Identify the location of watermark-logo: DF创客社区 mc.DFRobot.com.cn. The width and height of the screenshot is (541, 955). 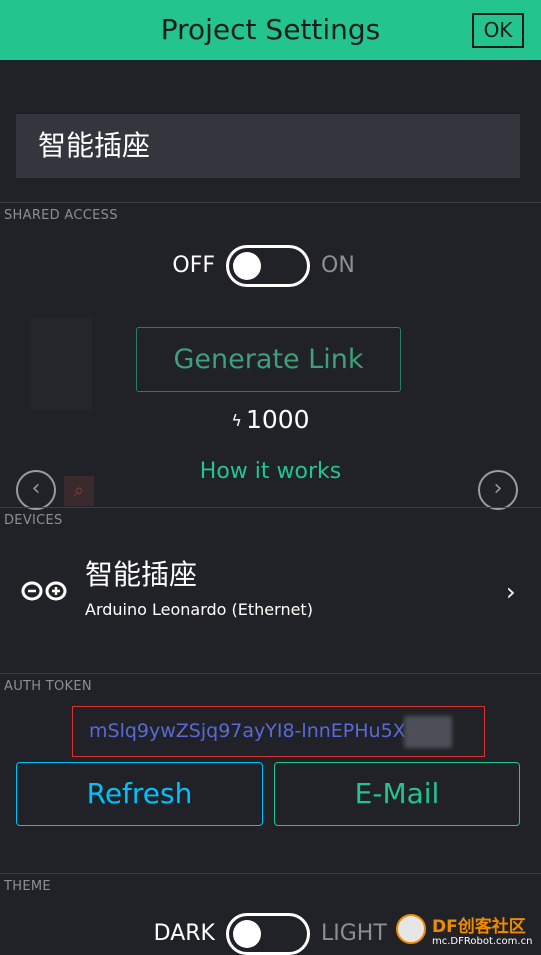
(466, 931).